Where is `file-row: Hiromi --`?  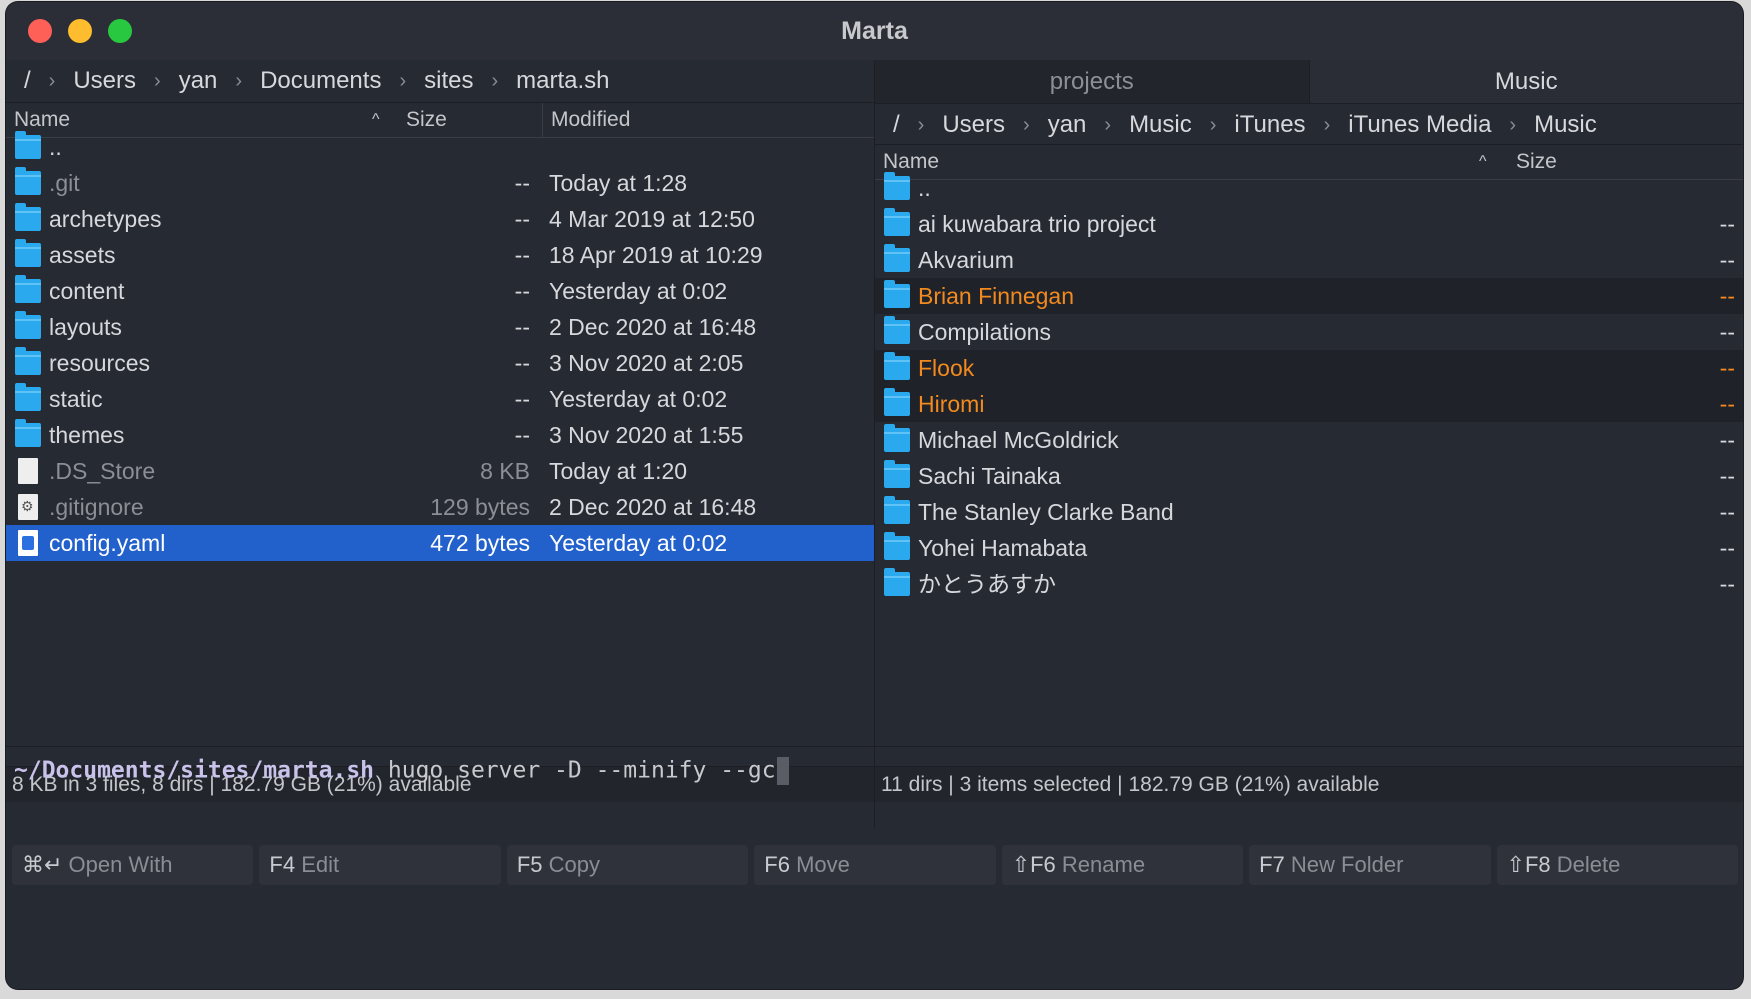 file-row: Hiromi -- is located at coordinates (1309, 404).